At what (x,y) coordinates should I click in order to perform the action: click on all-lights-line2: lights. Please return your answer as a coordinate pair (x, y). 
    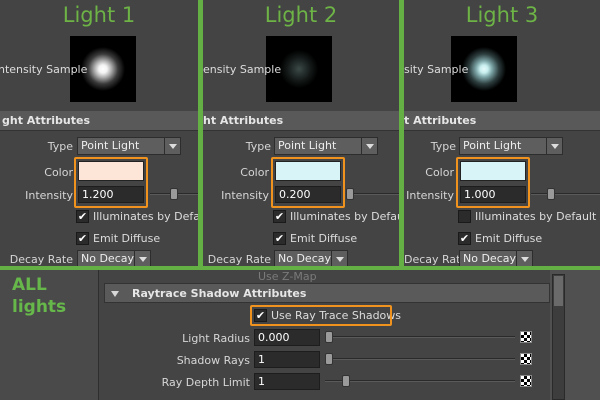
    Looking at the image, I should click on (39, 307).